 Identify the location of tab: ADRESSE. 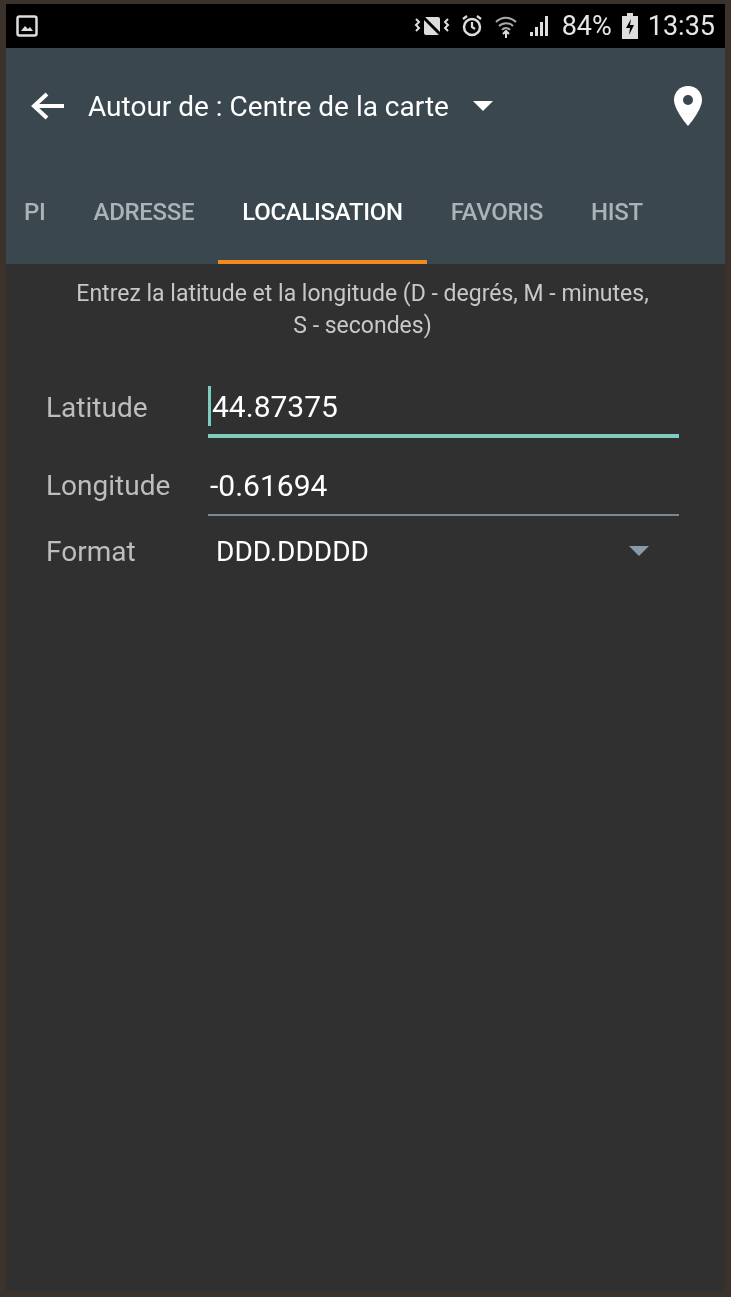
(144, 214).